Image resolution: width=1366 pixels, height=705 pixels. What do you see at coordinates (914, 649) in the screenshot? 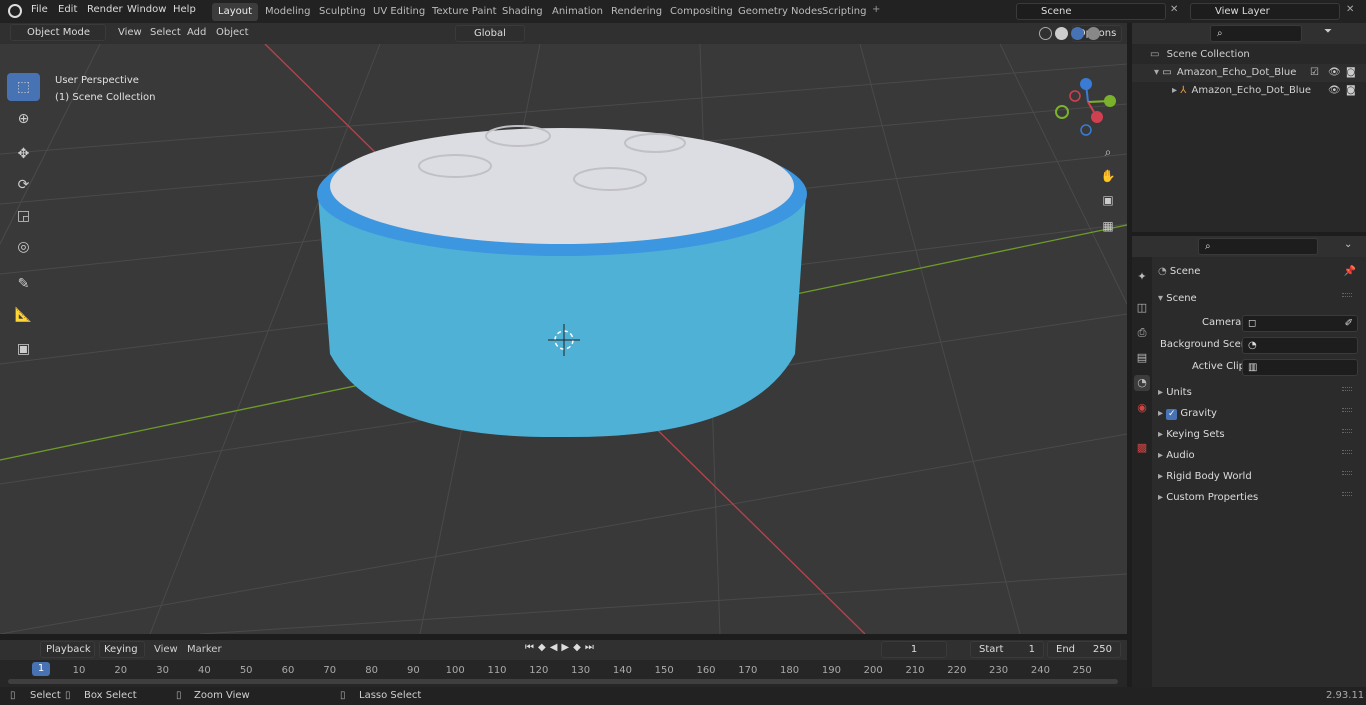
I see `current-frame-field: 1` at bounding box center [914, 649].